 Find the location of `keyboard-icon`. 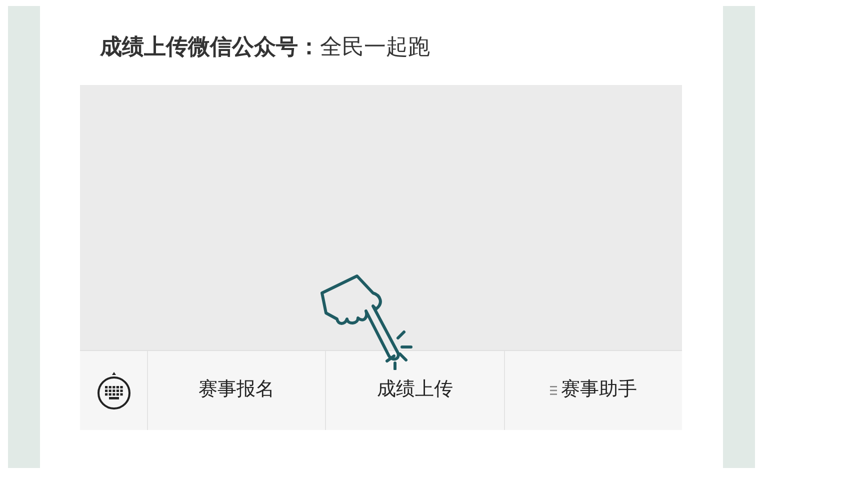

keyboard-icon is located at coordinates (114, 391).